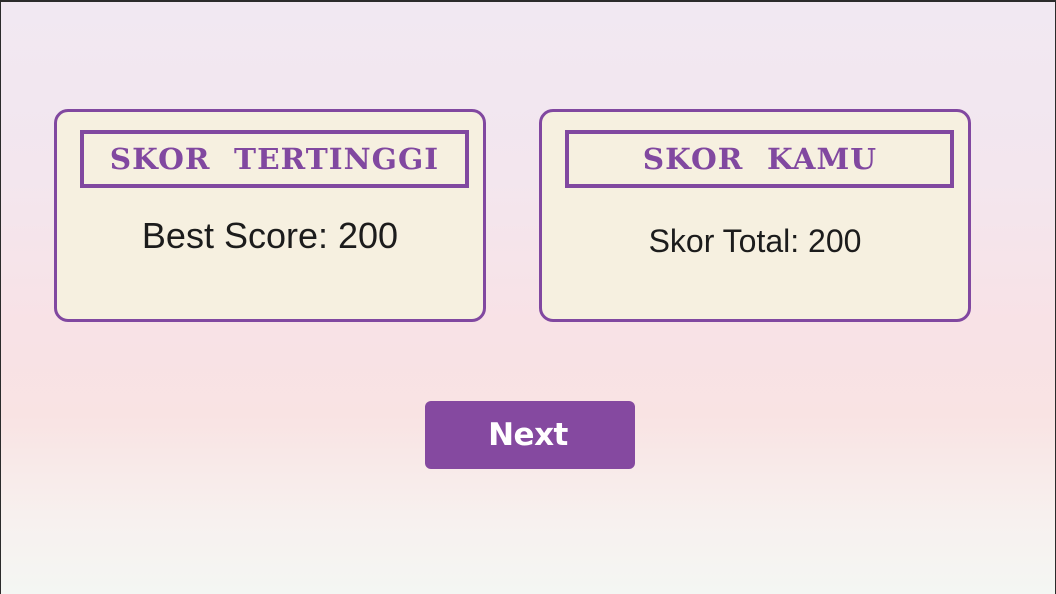 The height and width of the screenshot is (594, 1056). I want to click on next-button-label: Next, so click(528, 435).